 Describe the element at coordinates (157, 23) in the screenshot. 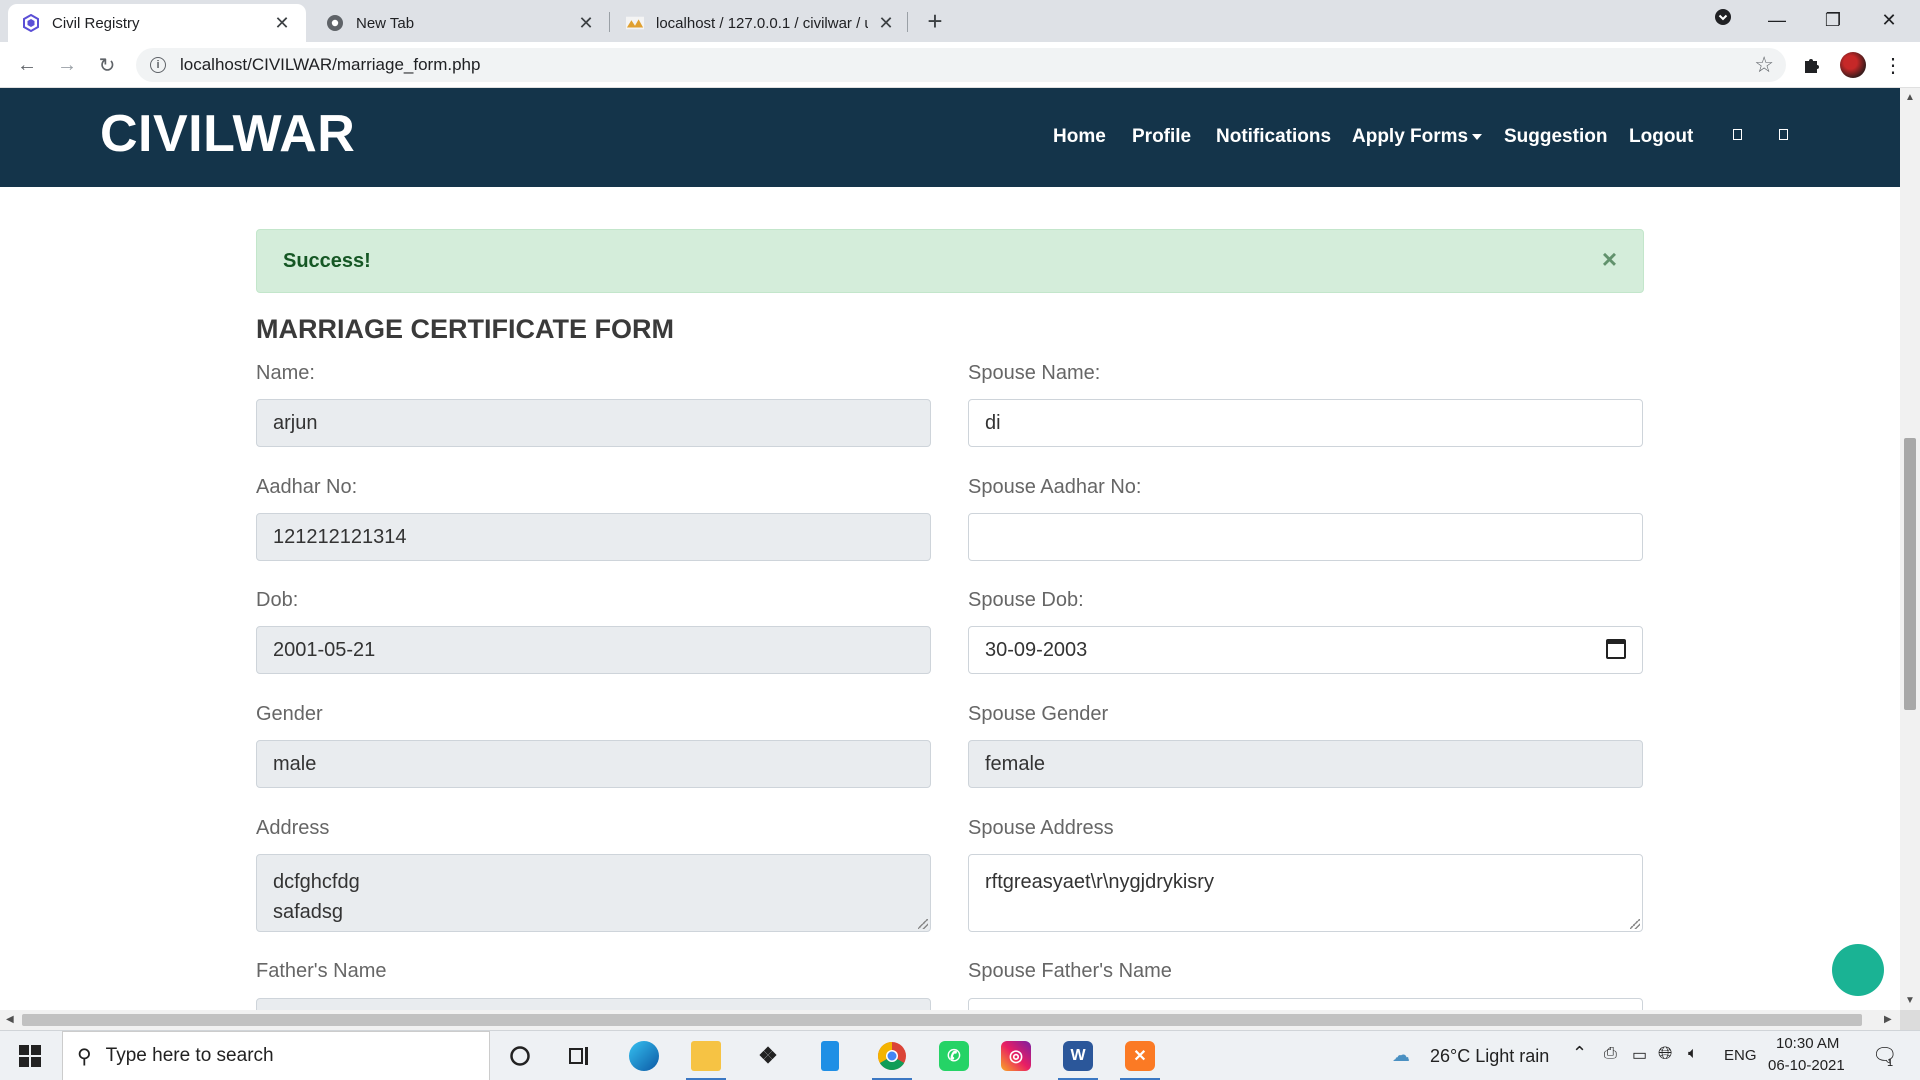

I see `tab-civil-registry: Civil Registry ✕` at that location.